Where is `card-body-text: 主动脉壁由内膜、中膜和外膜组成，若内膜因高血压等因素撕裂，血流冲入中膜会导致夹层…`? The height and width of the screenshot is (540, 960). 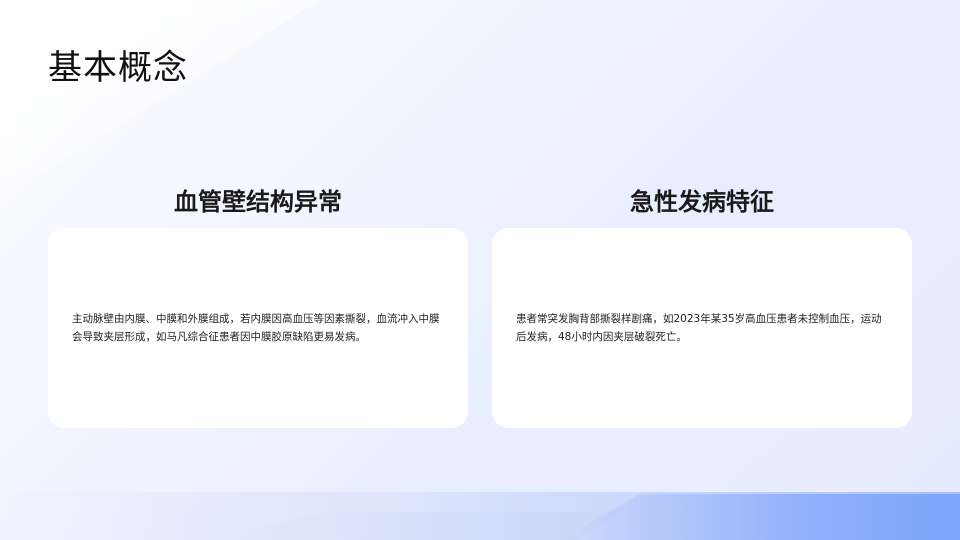 card-body-text: 主动脉壁由内膜、中膜和外膜组成，若内膜因高血压等因素撕裂，血流冲入中膜会导致夹层… is located at coordinates (256, 328).